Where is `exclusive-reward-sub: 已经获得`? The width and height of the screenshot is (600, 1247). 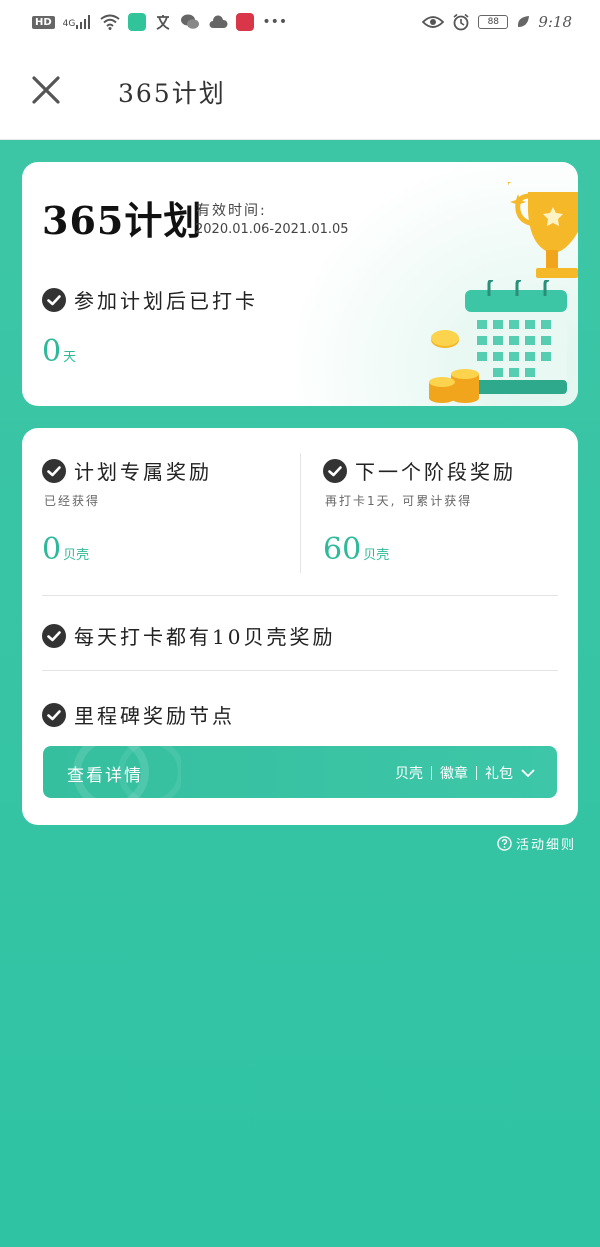
exclusive-reward-sub: 已经获得 is located at coordinates (72, 501).